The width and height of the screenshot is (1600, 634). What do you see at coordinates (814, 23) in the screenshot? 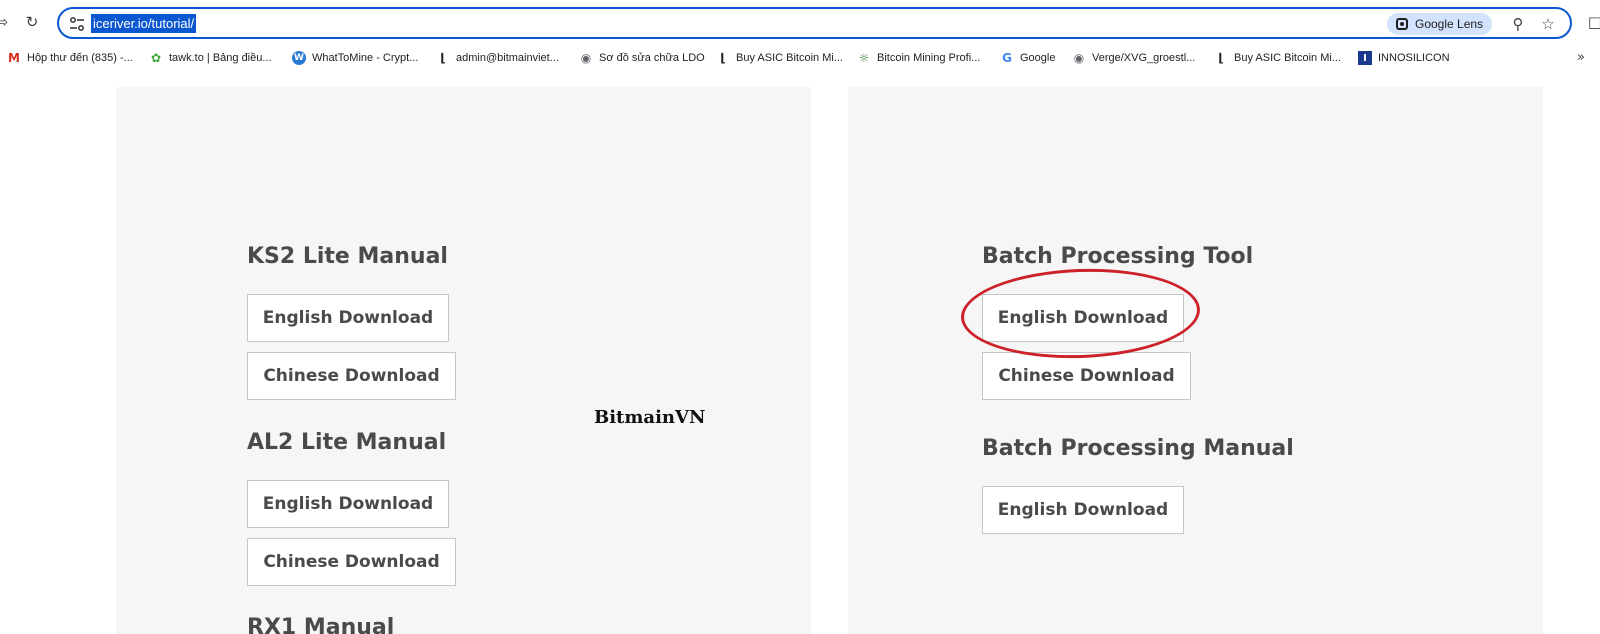
I see `address-bar: iceriver.io/tutorial/ Google Lens ⚲ ☆` at bounding box center [814, 23].